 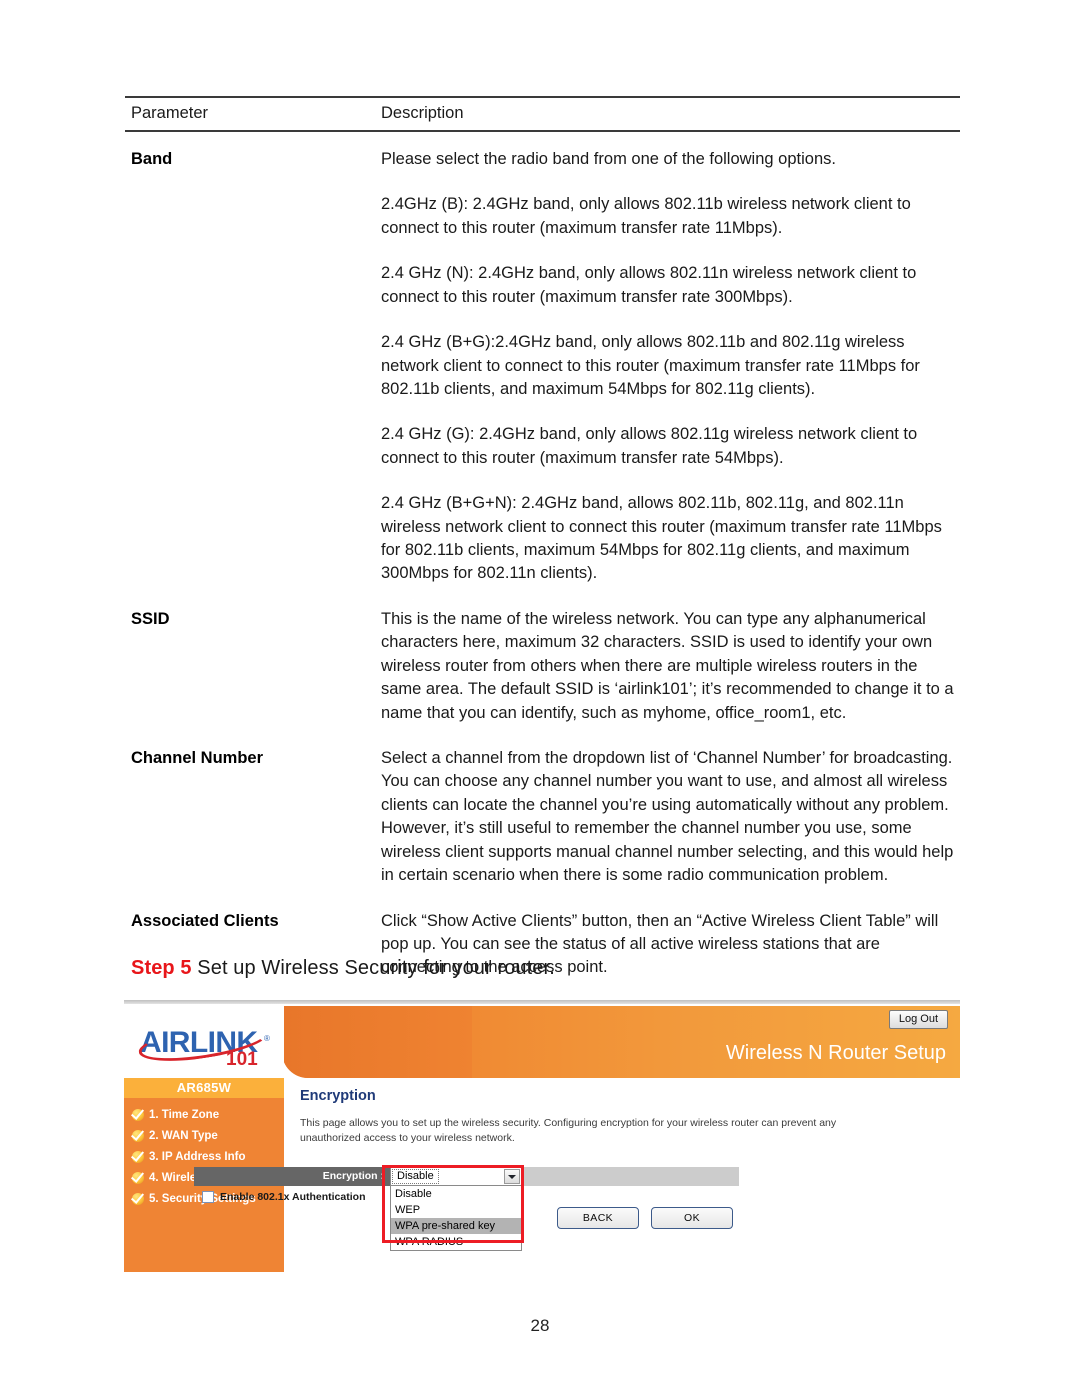 I want to click on encryption-row-filler, so click(x=631, y=1176).